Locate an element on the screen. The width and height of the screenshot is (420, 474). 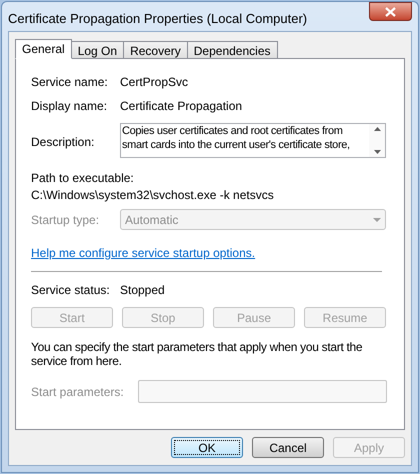
tab: General is located at coordinates (43, 49).